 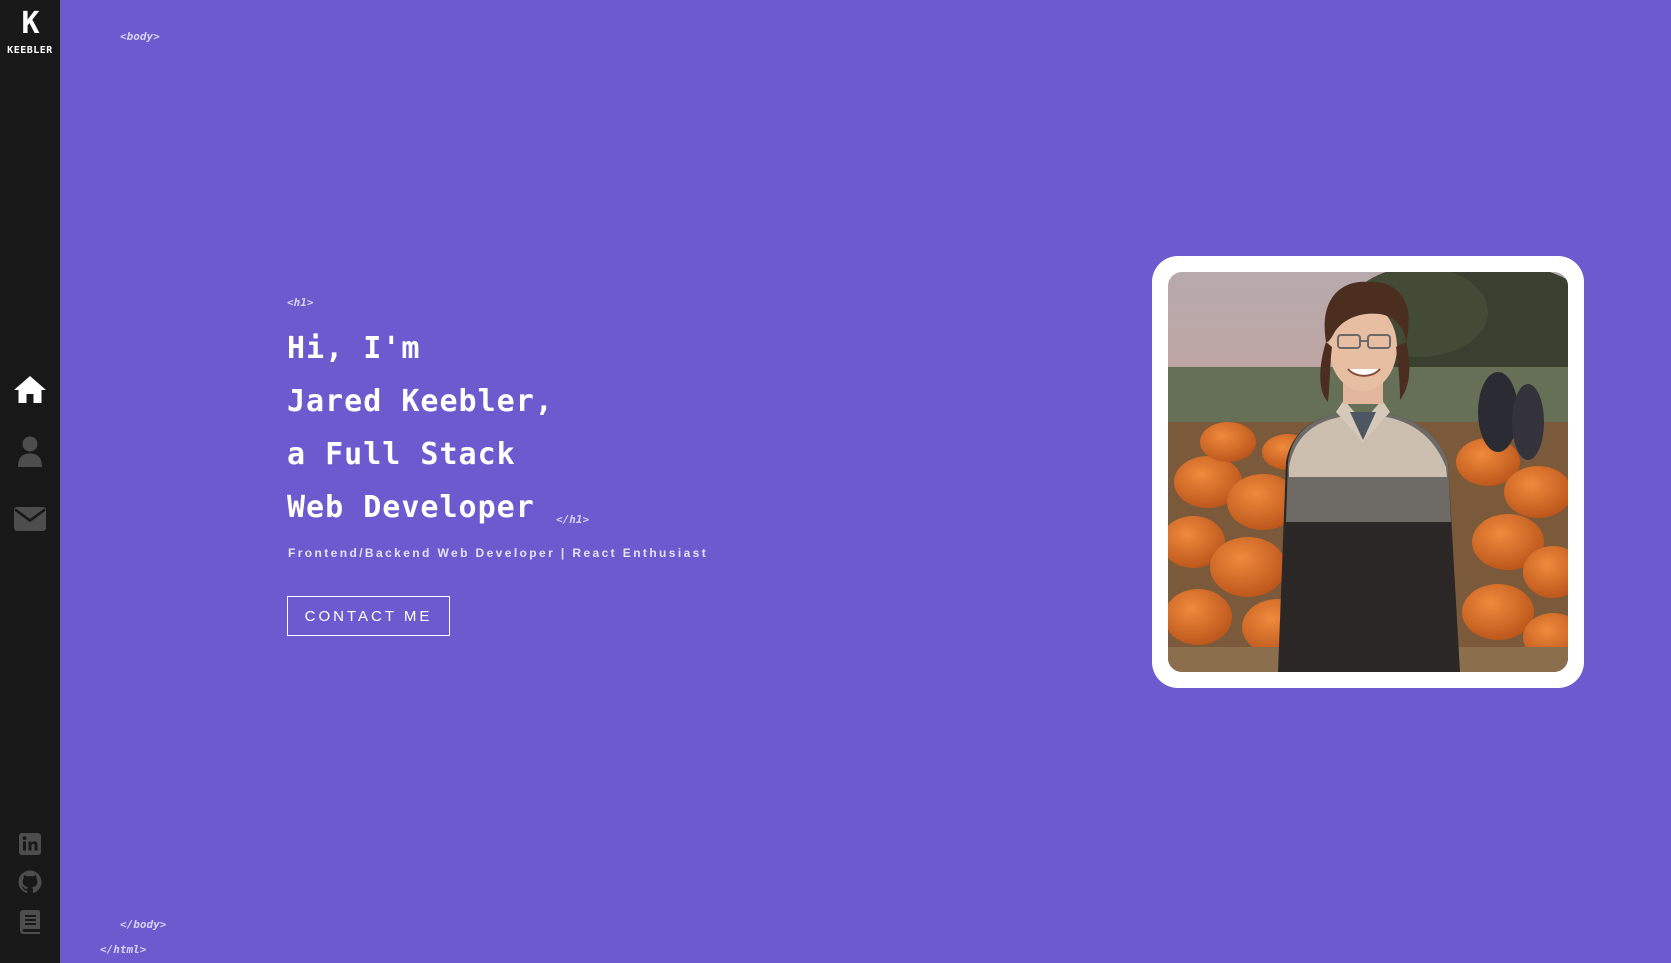 What do you see at coordinates (401, 454) in the screenshot?
I see `headline-line: a Full Stack` at bounding box center [401, 454].